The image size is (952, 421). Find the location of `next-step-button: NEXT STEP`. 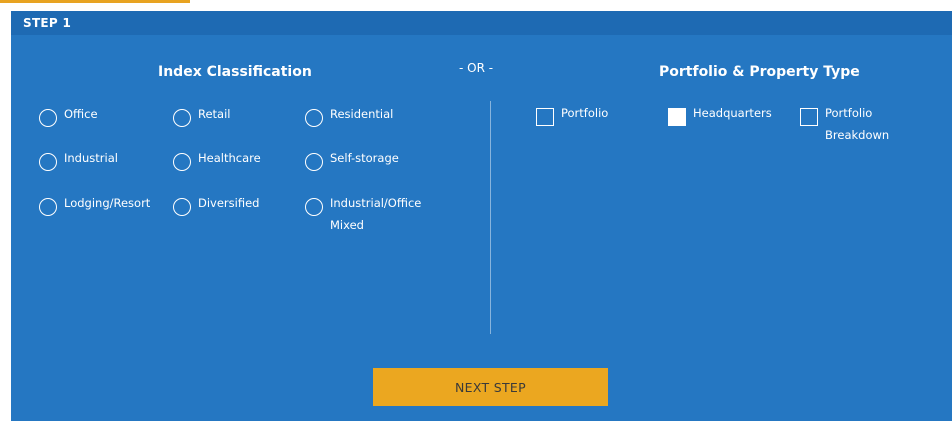

next-step-button: NEXT STEP is located at coordinates (490, 387).